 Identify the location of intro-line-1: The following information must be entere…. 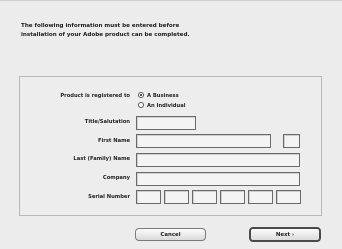
(100, 26).